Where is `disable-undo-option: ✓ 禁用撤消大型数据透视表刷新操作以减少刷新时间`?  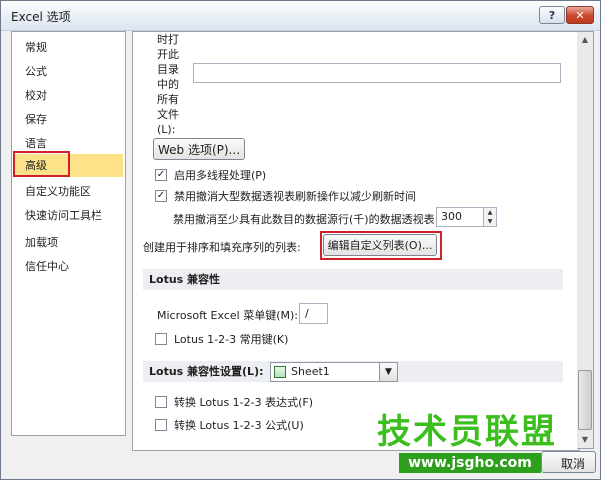
disable-undo-option: ✓ 禁用撤消大型数据透视表刷新操作以减少刷新时间 is located at coordinates (285, 196).